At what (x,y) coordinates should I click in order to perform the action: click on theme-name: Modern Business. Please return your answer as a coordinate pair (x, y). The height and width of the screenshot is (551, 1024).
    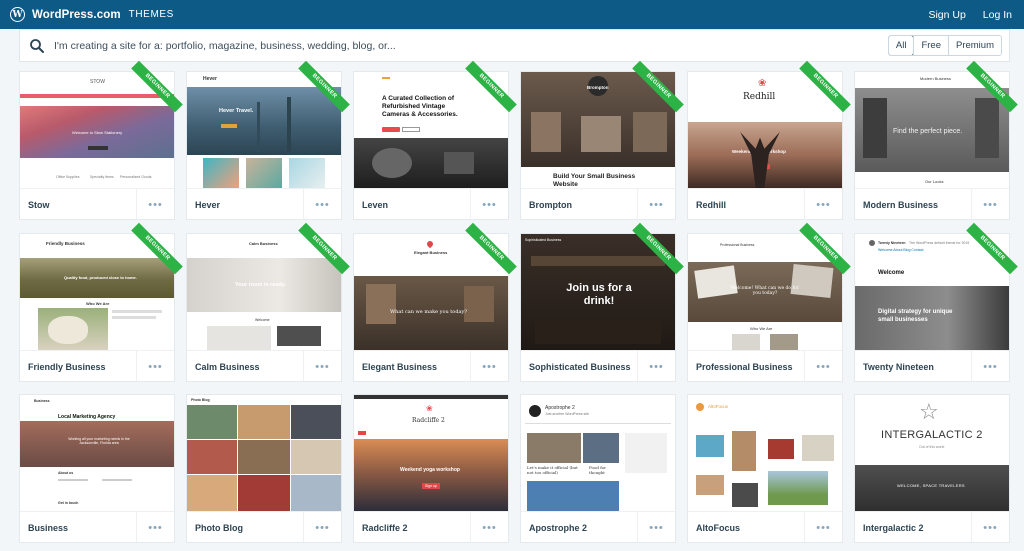
    Looking at the image, I should click on (913, 205).